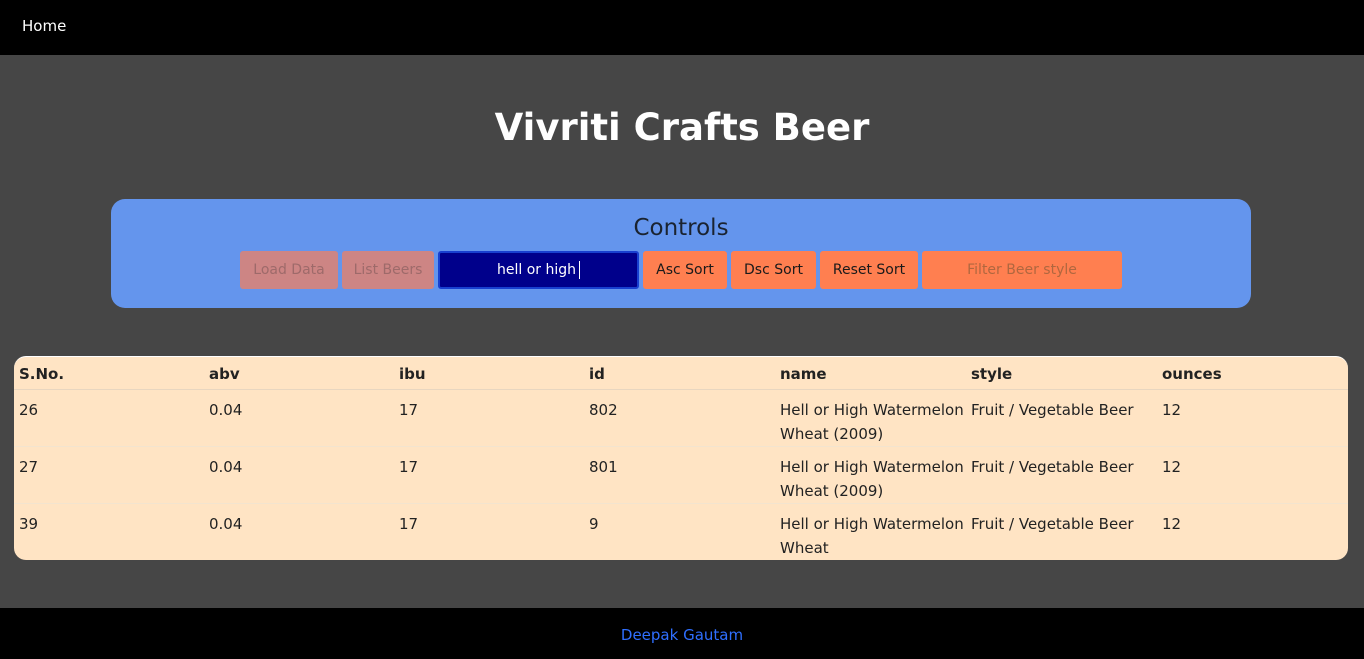  I want to click on filter-beer-style-input: Filter Beer style, so click(1022, 270).